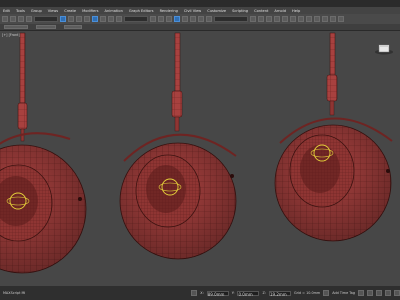  I want to click on render-cloud-icon, so click(333, 19).